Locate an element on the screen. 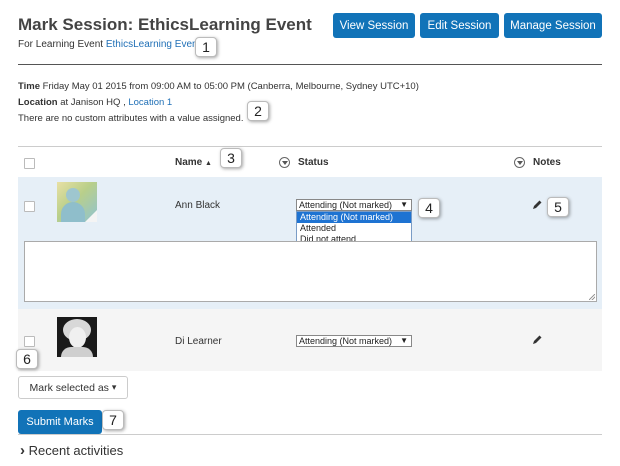 The width and height of the screenshot is (620, 466). subtitle-prefix: For Learning Event is located at coordinates (61, 44).